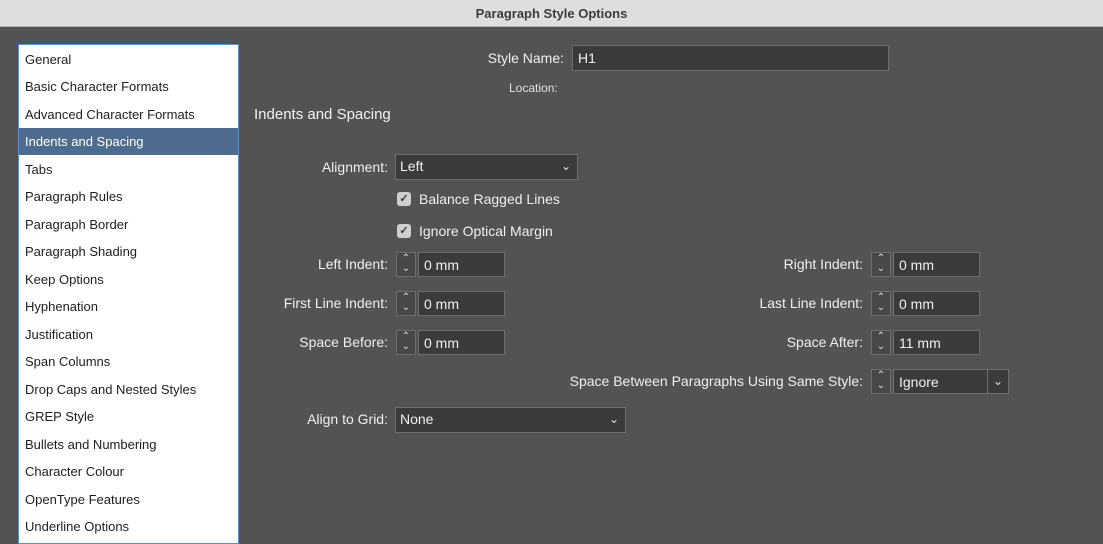 The height and width of the screenshot is (544, 1103). What do you see at coordinates (343, 342) in the screenshot?
I see `space-before-label: Space Before:` at bounding box center [343, 342].